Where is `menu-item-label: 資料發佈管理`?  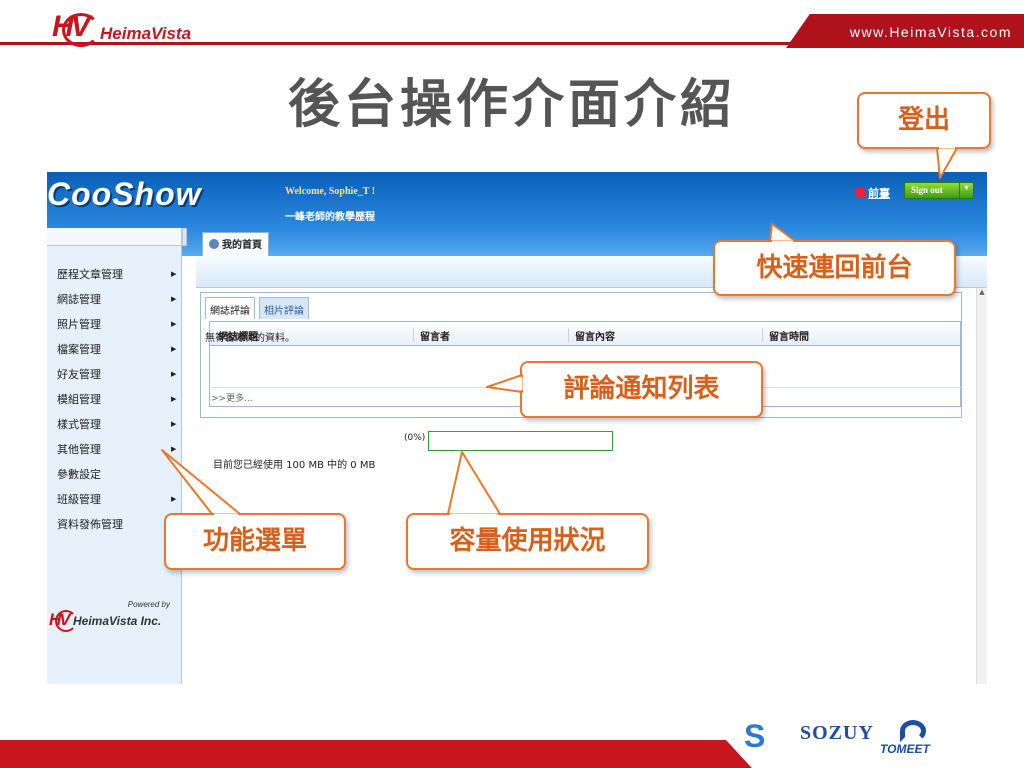
menu-item-label: 資料發佈管理 is located at coordinates (90, 524).